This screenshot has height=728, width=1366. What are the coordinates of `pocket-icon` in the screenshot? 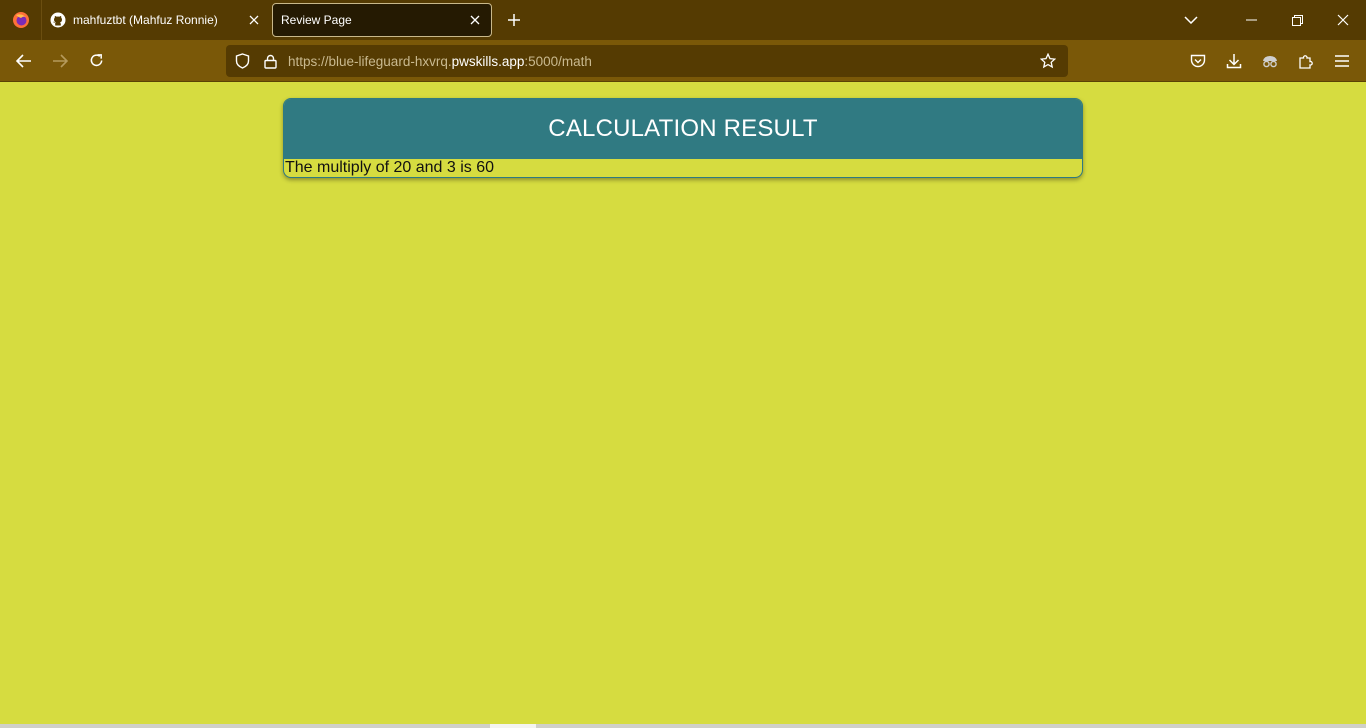 It's located at (1198, 60).